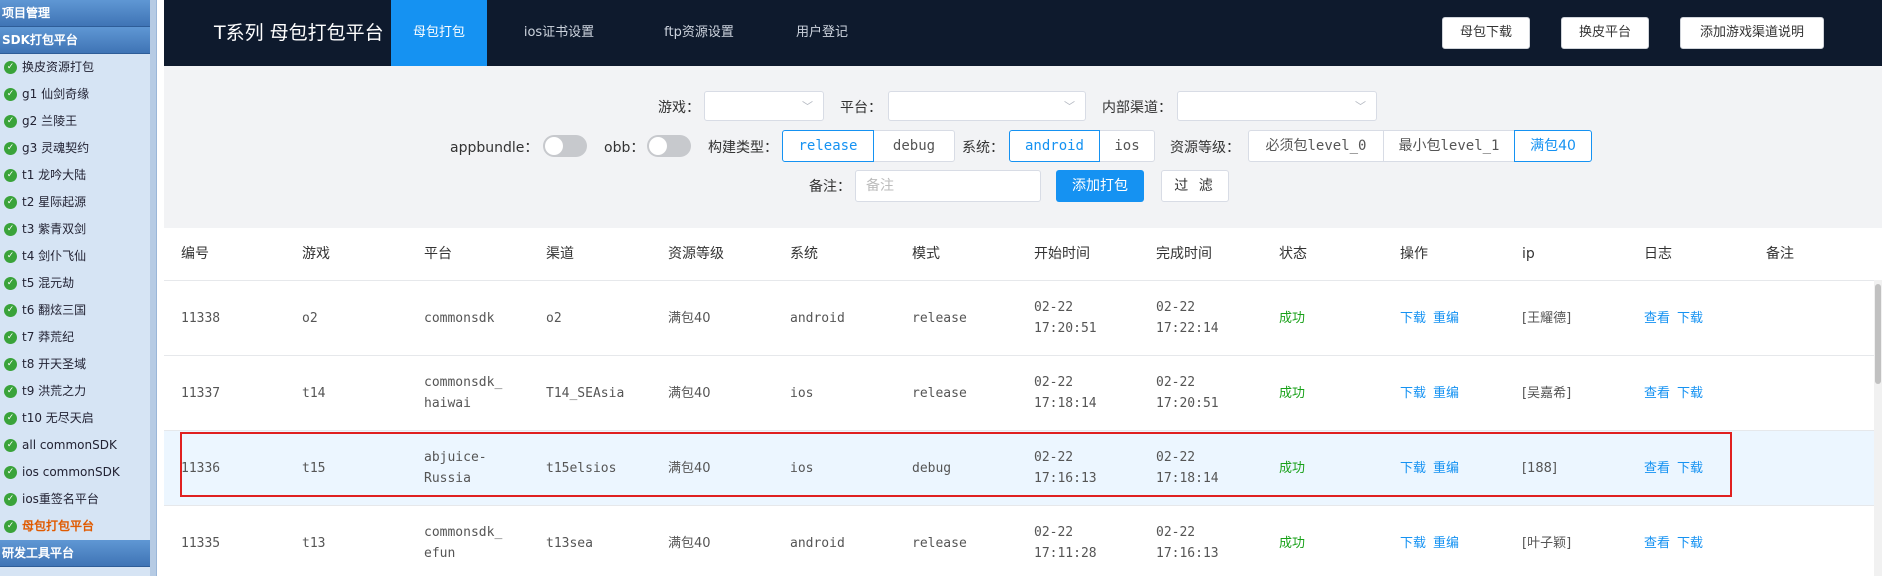  I want to click on sidebar-item-t4: ✓ t4 剑仆飞仙, so click(78, 256).